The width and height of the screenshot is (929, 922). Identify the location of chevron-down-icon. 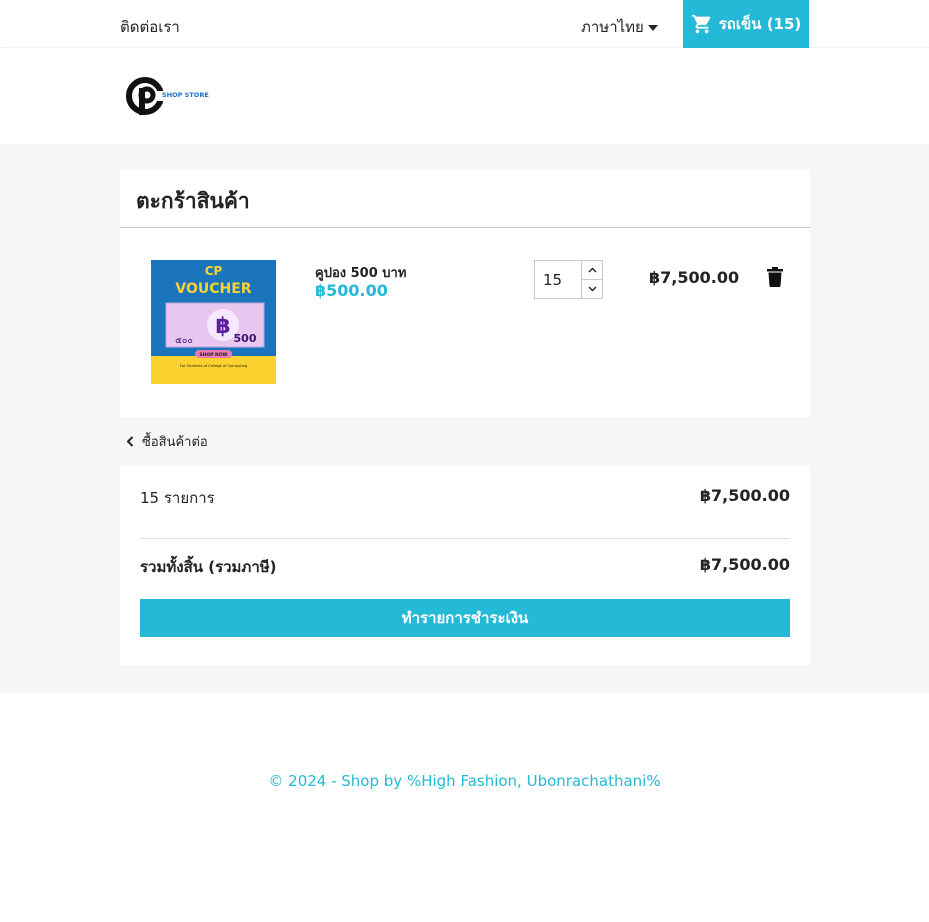
(592, 289).